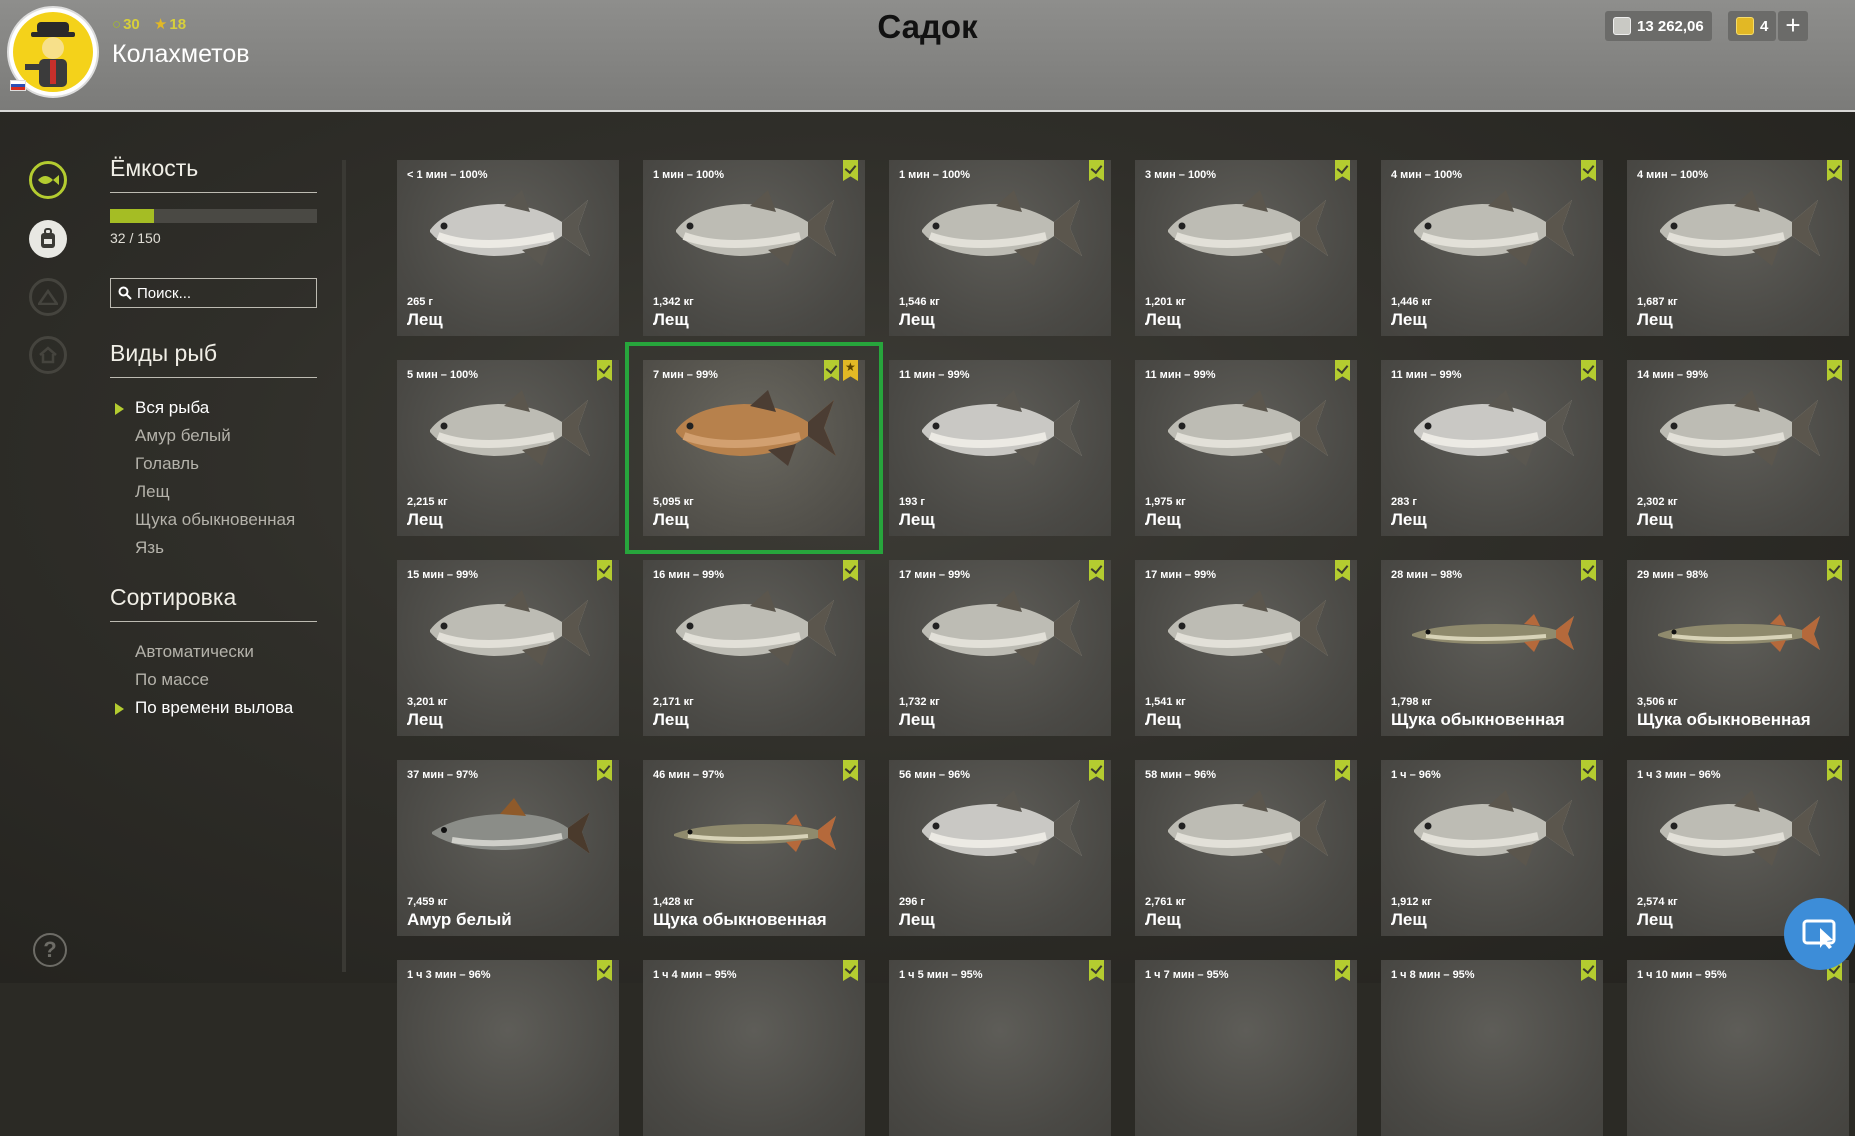 The width and height of the screenshot is (1855, 1136). What do you see at coordinates (213, 680) in the screenshot?
I see `sort-option-item: По массе` at bounding box center [213, 680].